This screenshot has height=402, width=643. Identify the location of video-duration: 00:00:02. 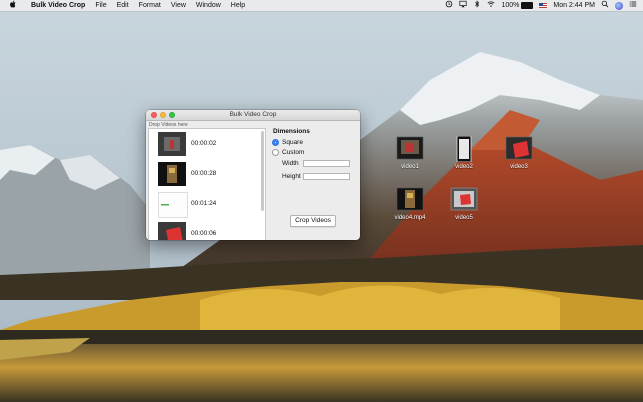
(204, 143).